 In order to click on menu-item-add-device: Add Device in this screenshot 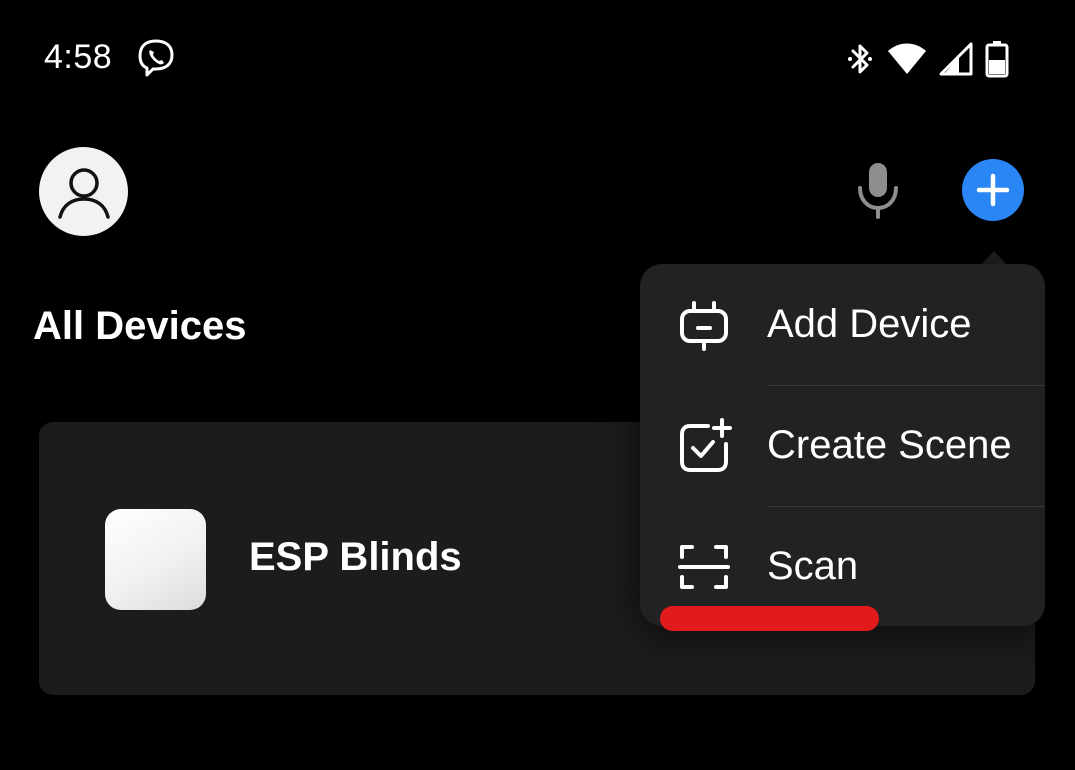, I will do `click(842, 324)`.